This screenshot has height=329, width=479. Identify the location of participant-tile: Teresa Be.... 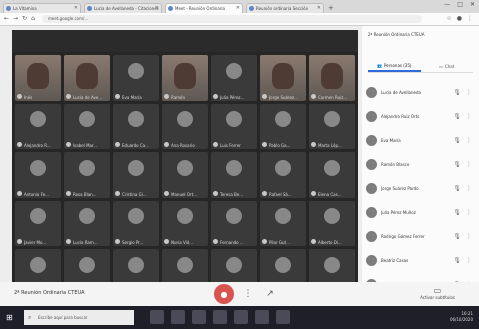
(234, 175).